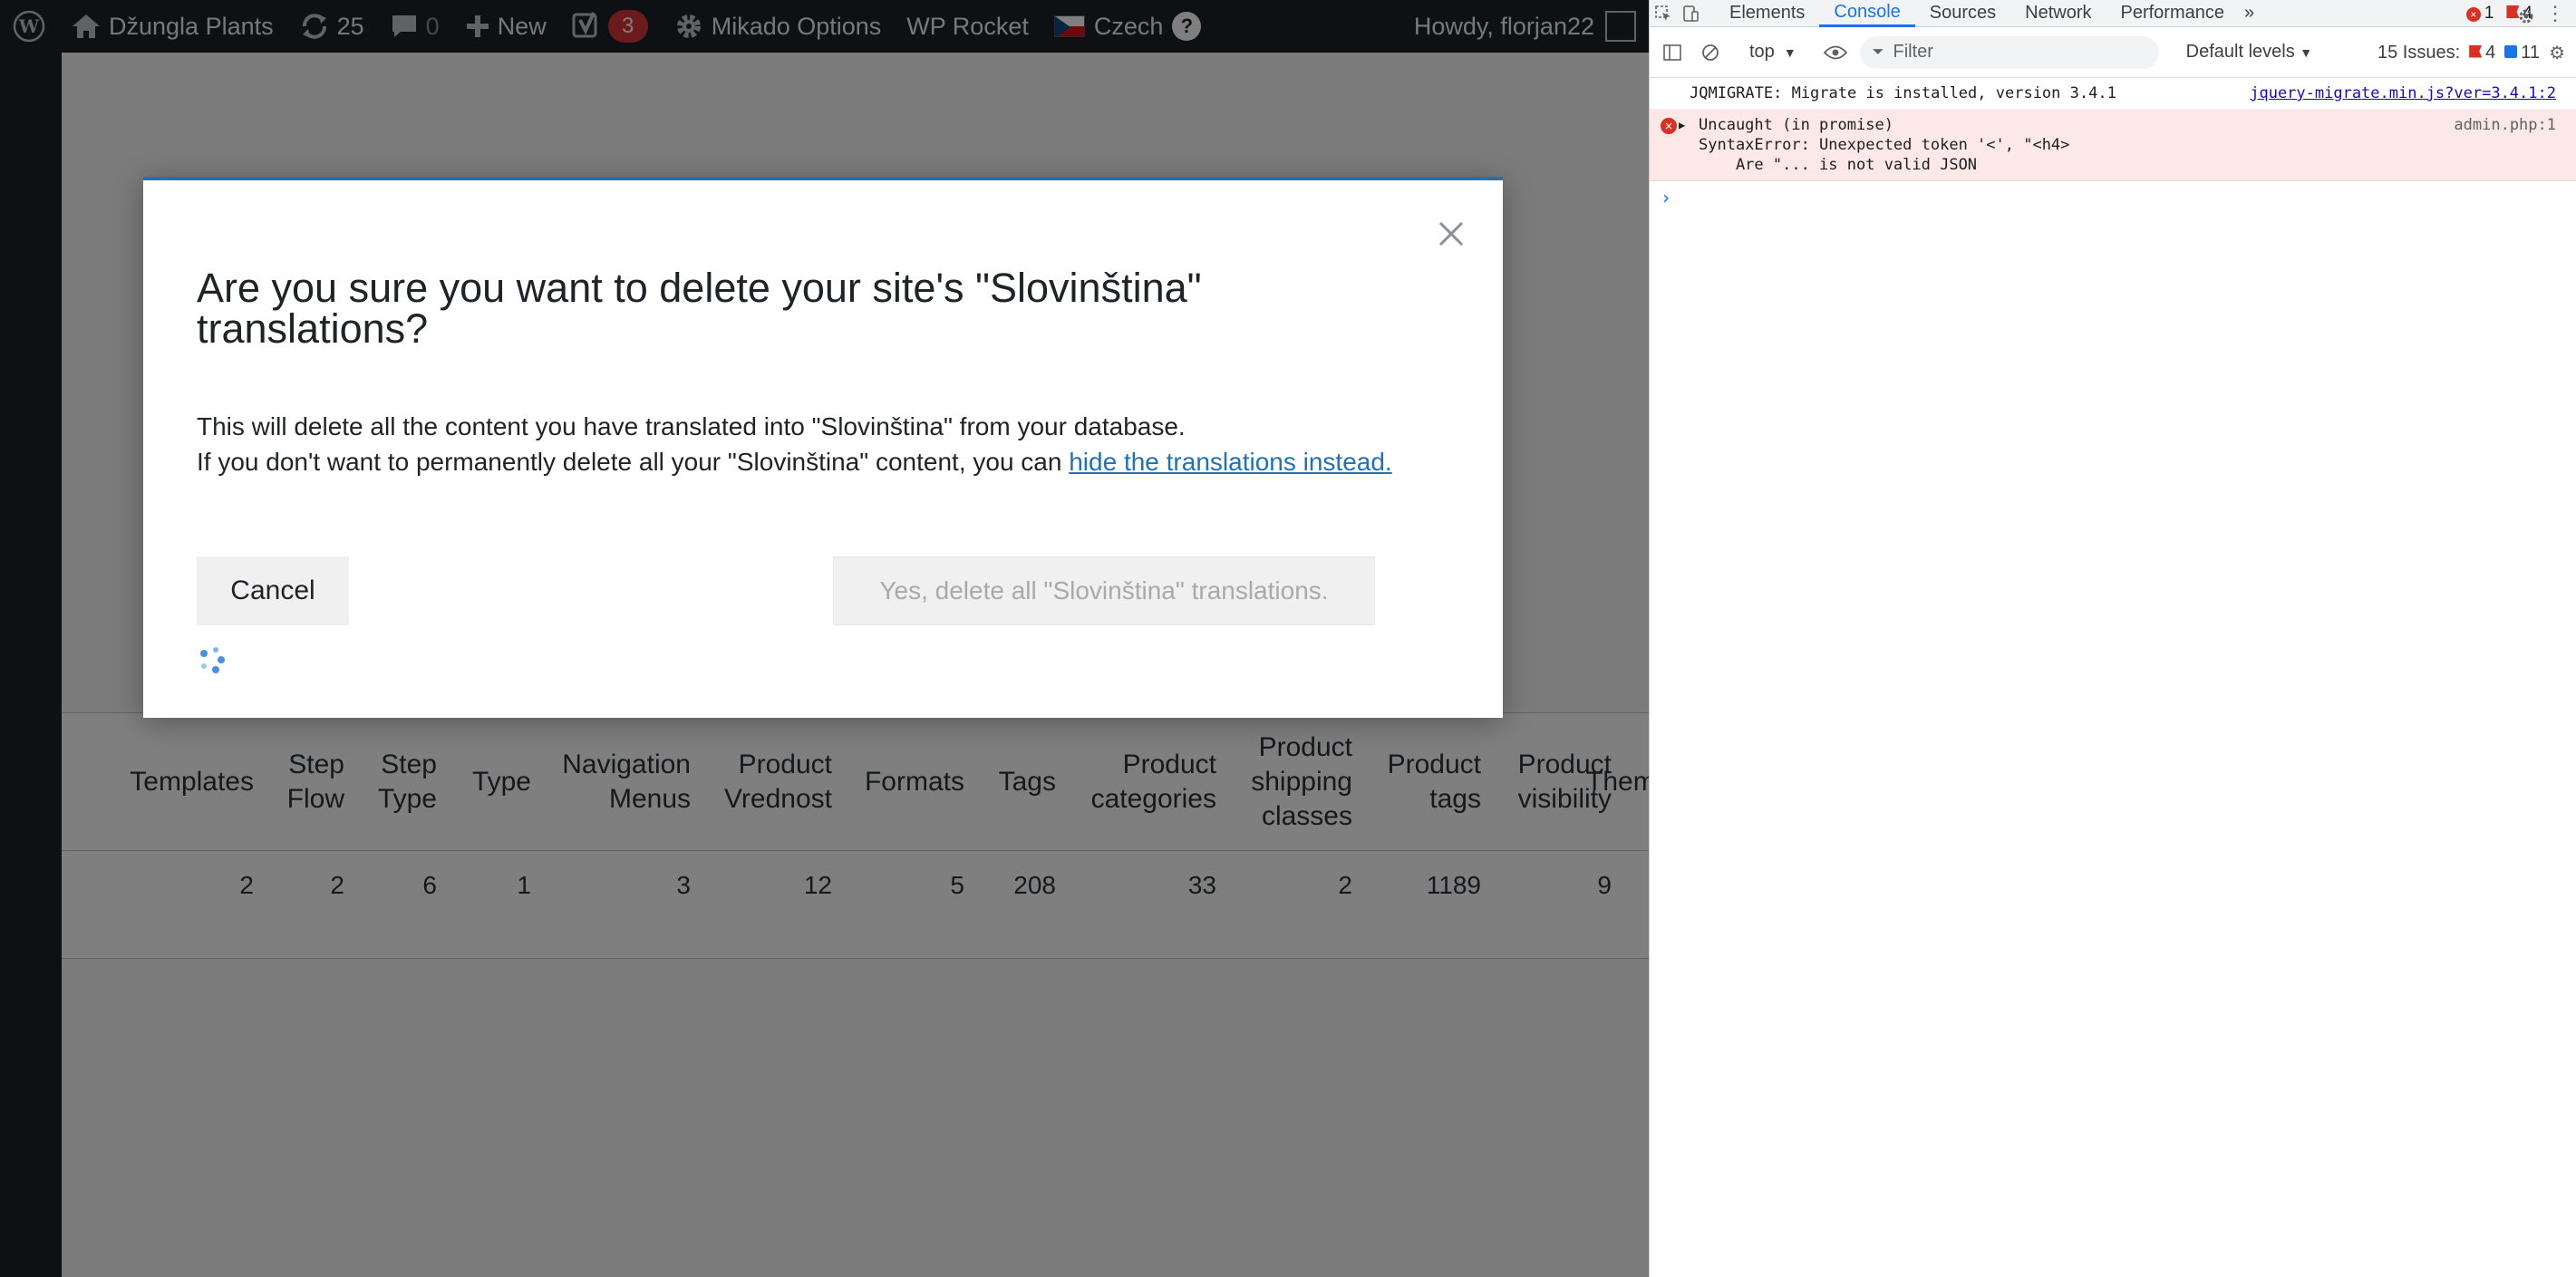 The image size is (2576, 1277). I want to click on issues-warn-count: 4, so click(2482, 53).